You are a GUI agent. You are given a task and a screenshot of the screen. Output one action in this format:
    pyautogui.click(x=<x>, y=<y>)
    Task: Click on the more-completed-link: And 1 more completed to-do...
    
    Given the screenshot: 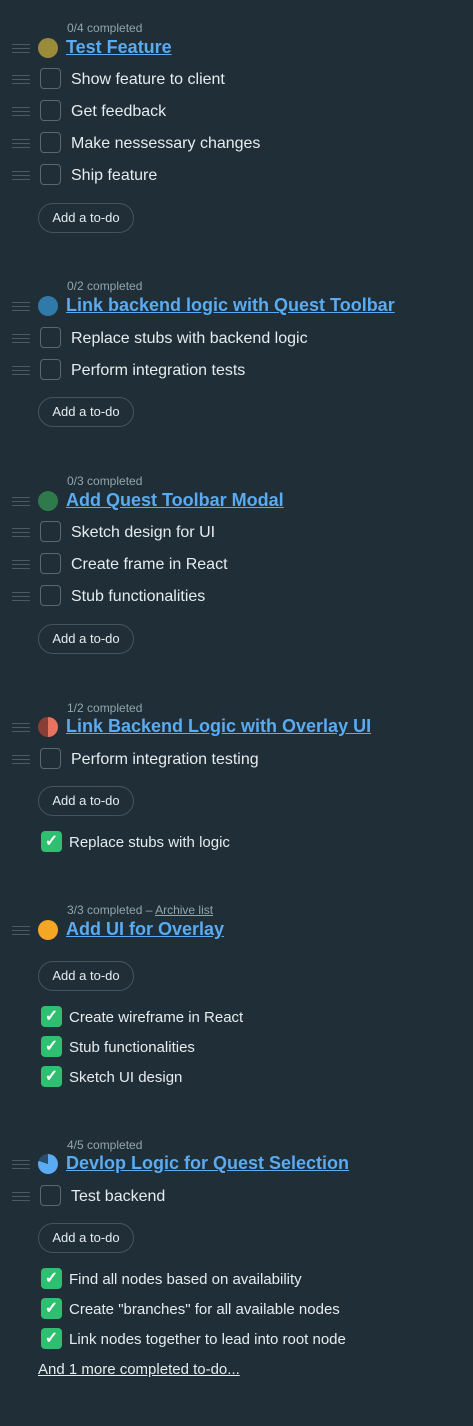 What is the action you would take?
    pyautogui.click(x=139, y=1369)
    